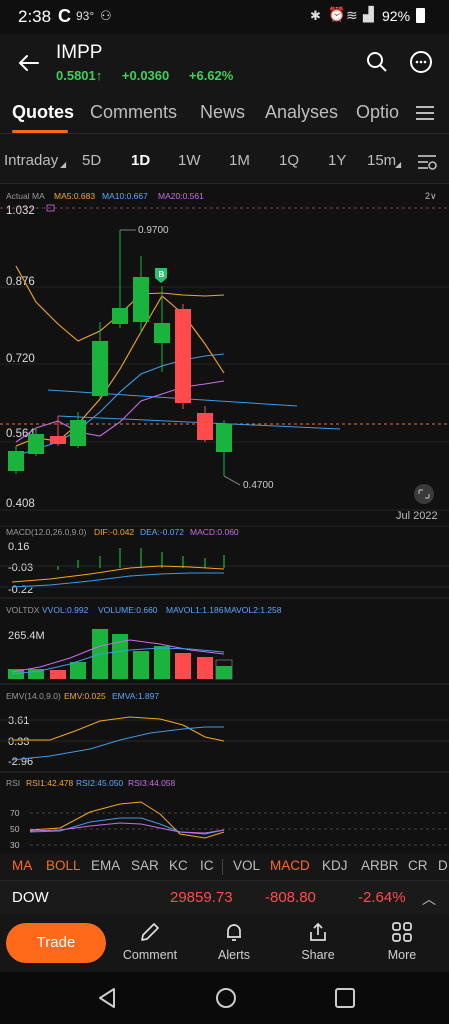  Describe the element at coordinates (301, 112) in the screenshot. I see `tab-analyses: Analyses` at that location.